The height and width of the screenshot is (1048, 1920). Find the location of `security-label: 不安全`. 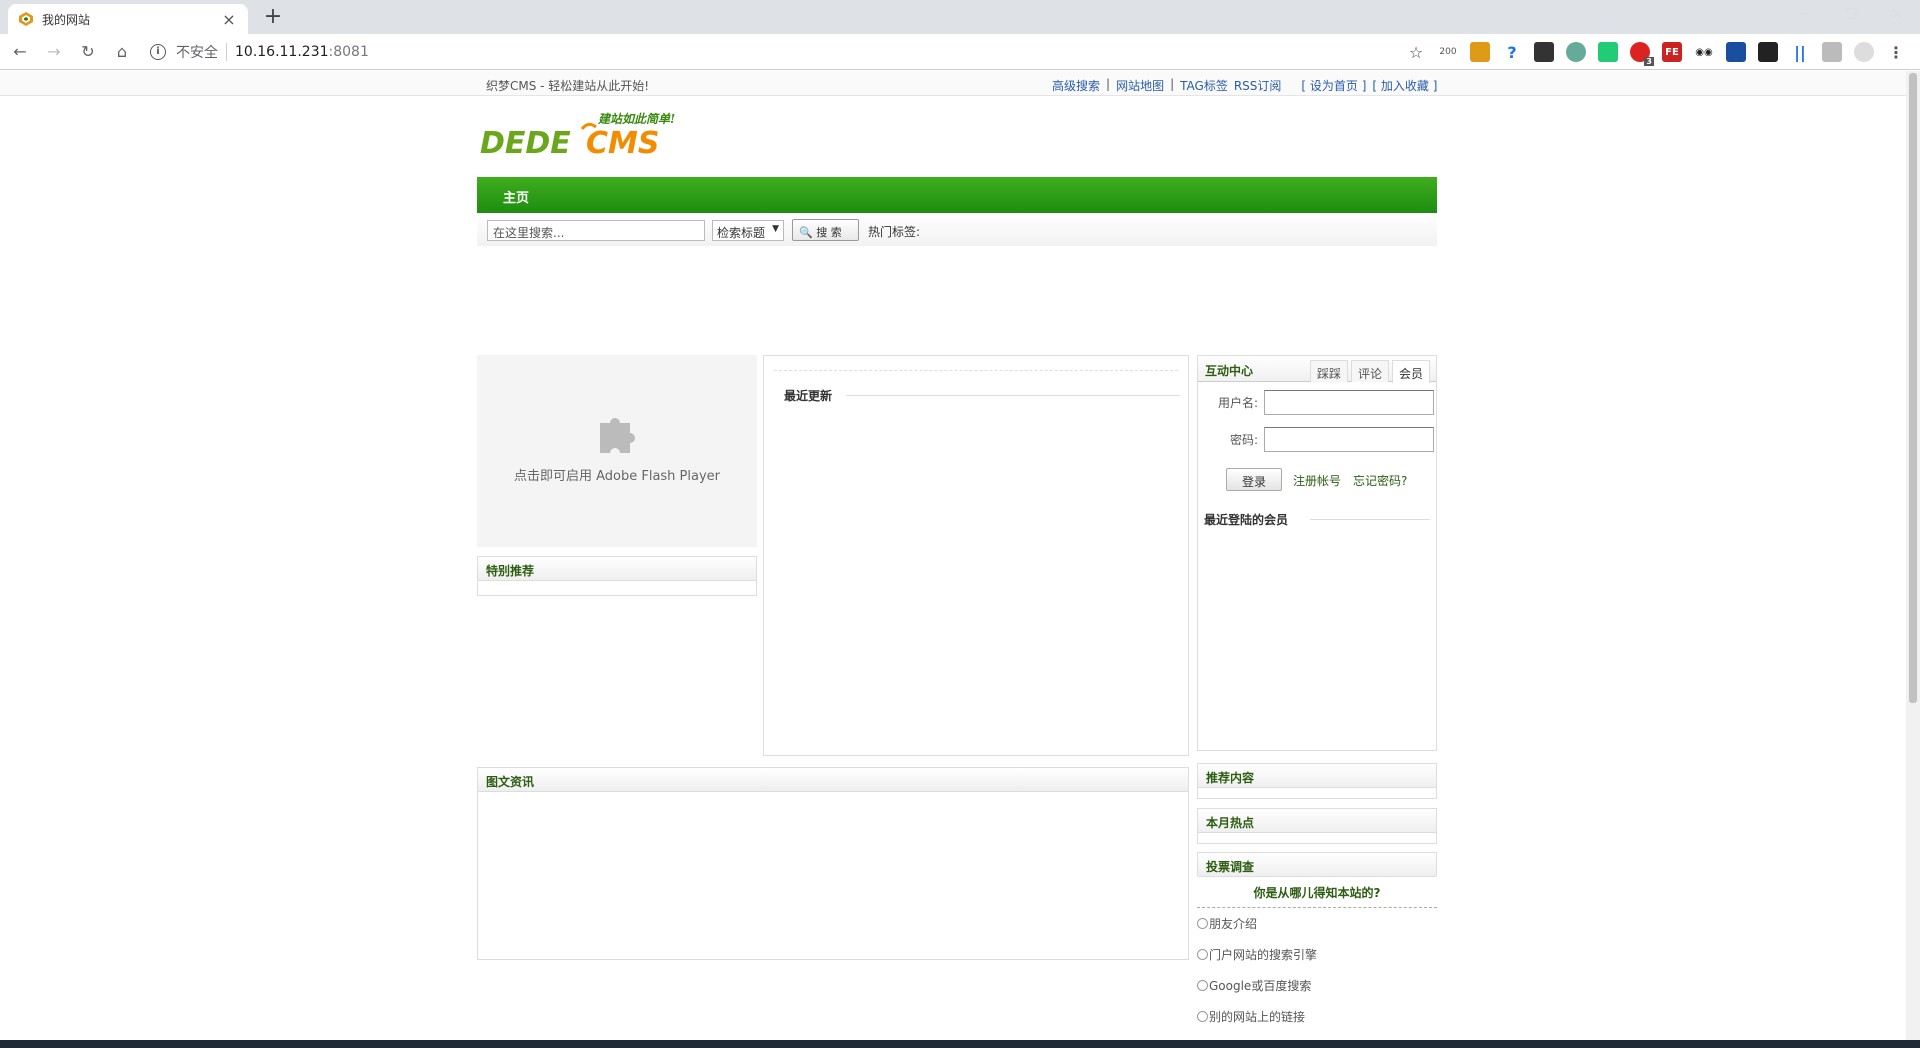

security-label: 不安全 is located at coordinates (197, 52).